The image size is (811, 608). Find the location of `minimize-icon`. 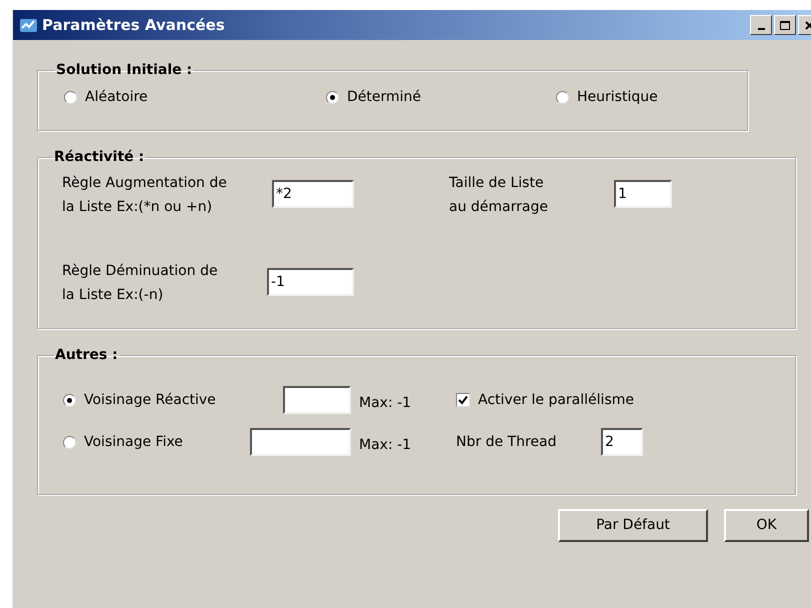

minimize-icon is located at coordinates (761, 29).